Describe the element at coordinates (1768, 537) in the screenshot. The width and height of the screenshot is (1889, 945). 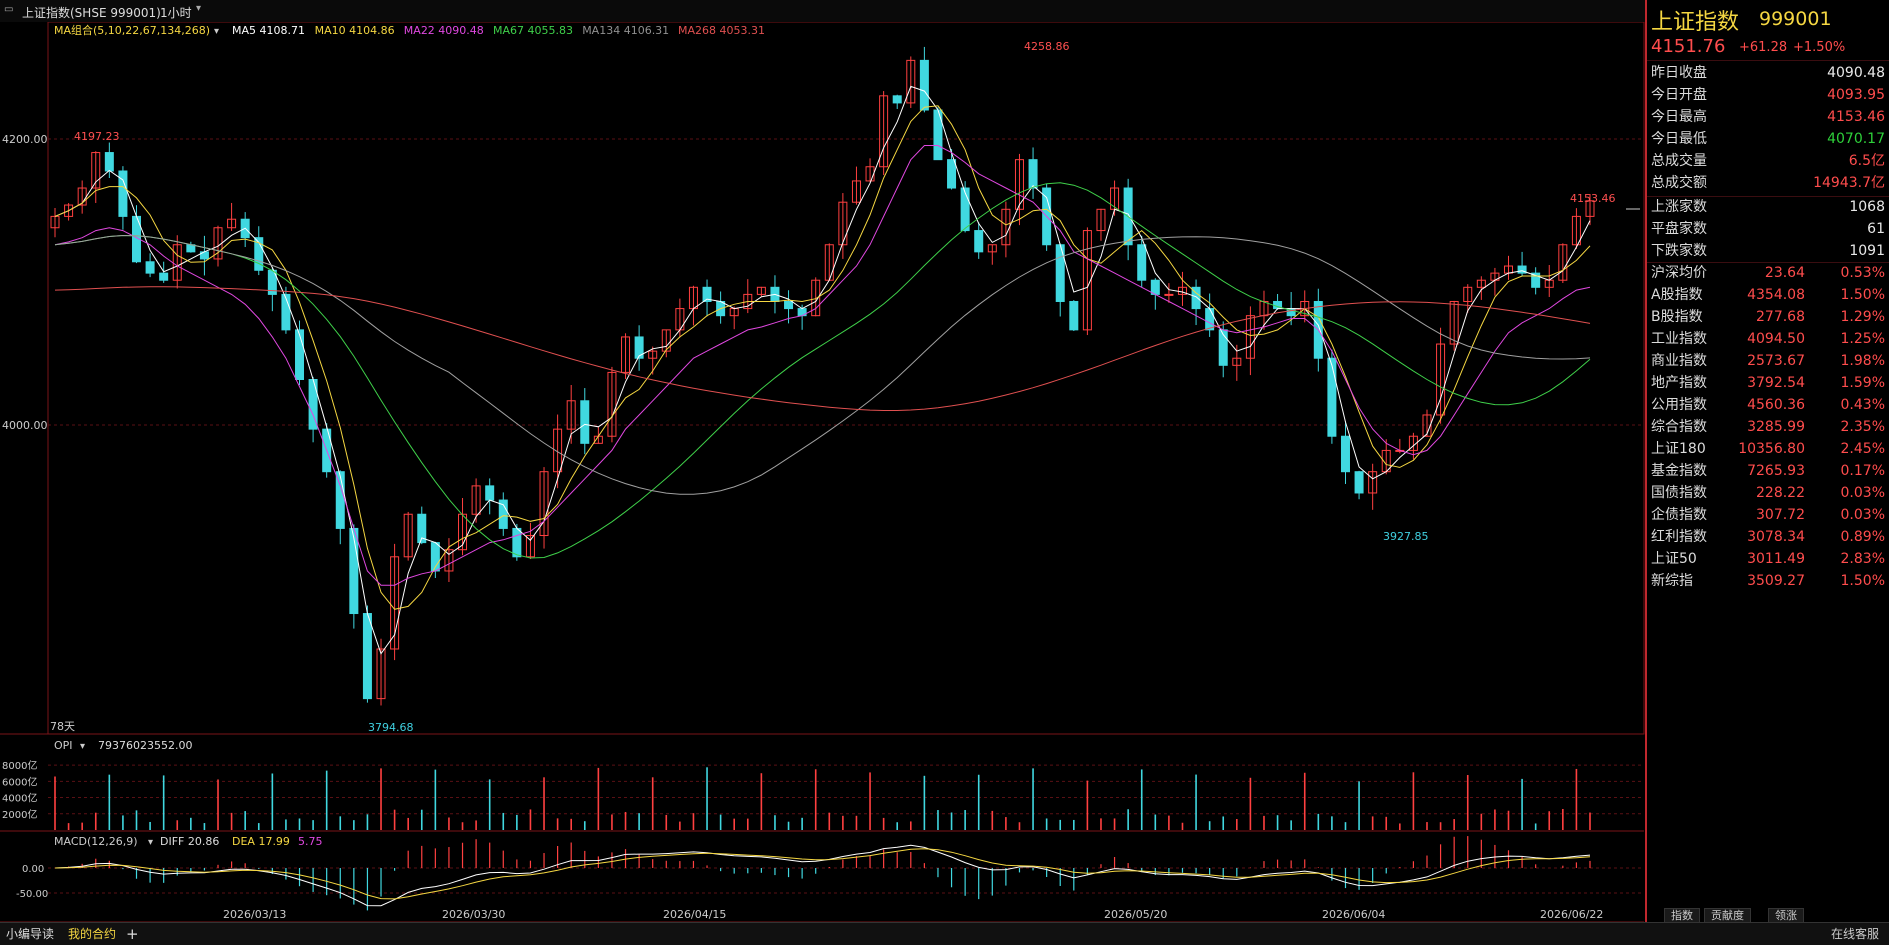
I see `quote-row: 红利指数 3078.34 0.89%` at that location.